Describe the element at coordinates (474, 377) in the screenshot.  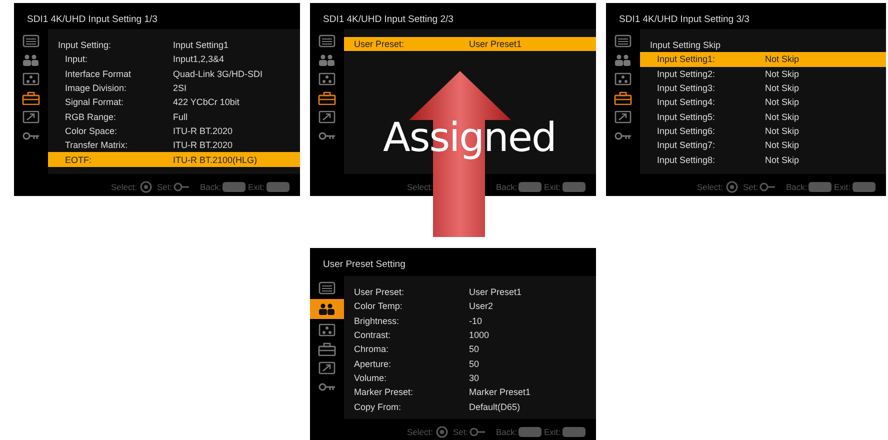
I see `setting-value: 30` at that location.